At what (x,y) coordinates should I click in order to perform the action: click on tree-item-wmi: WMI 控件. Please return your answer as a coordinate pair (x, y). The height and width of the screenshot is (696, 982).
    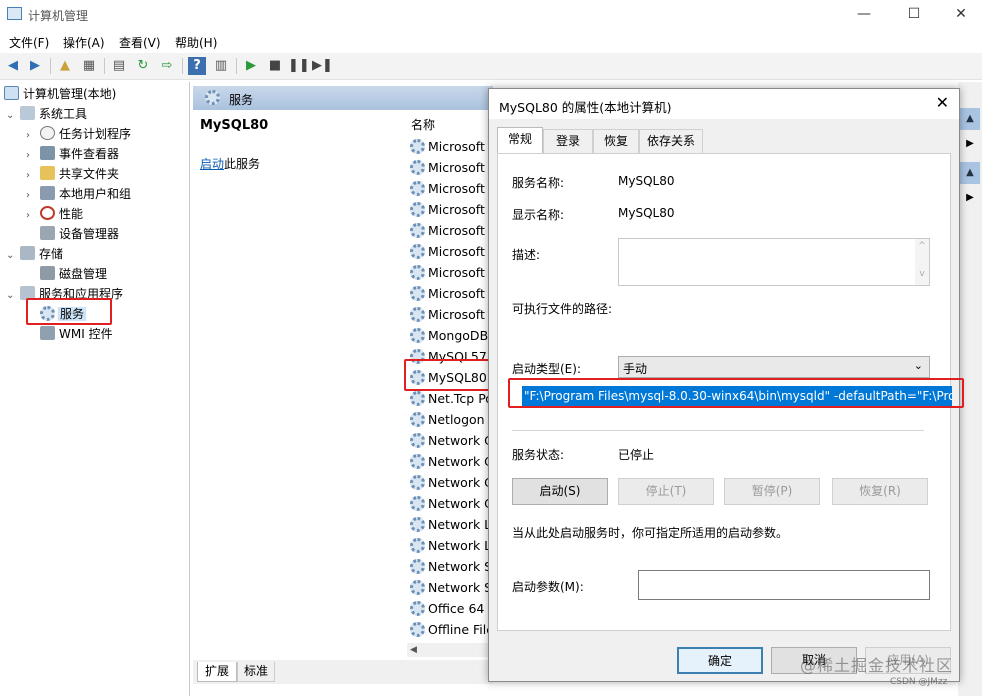
    Looking at the image, I should click on (76, 334).